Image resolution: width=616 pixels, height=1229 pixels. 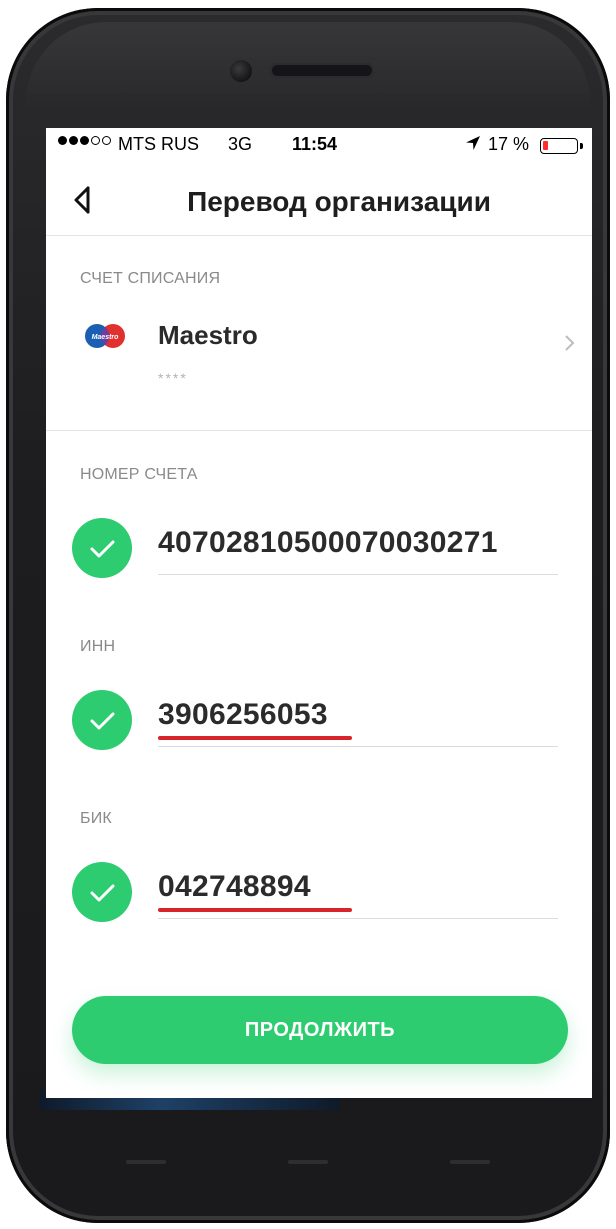 I want to click on navigation-header: Перевод организации, so click(x=319, y=200).